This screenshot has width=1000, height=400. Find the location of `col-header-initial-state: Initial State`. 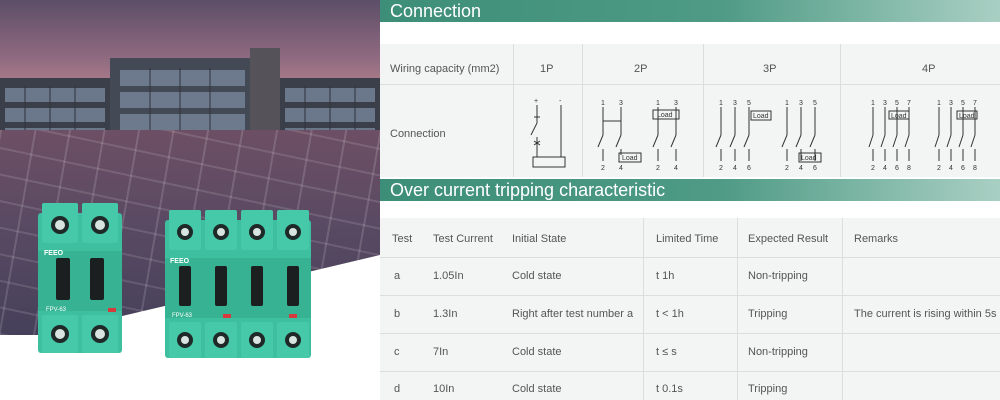

col-header-initial-state: Initial State is located at coordinates (539, 239).